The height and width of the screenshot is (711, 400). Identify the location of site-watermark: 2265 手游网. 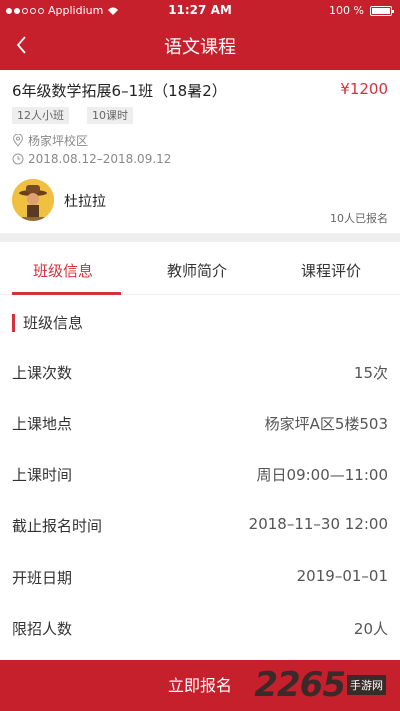
(320, 685).